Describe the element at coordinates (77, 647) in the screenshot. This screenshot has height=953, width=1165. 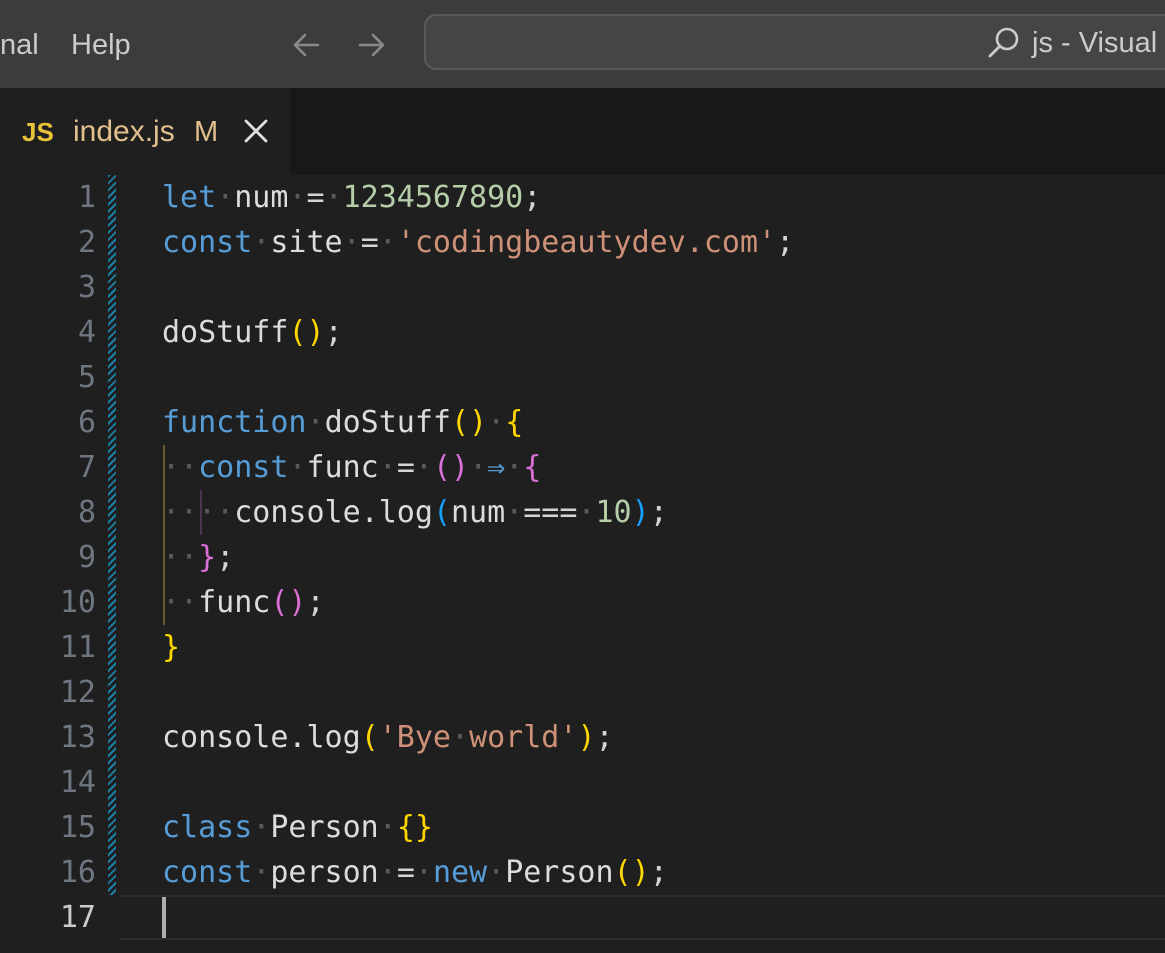
I see `line-number: 11` at that location.